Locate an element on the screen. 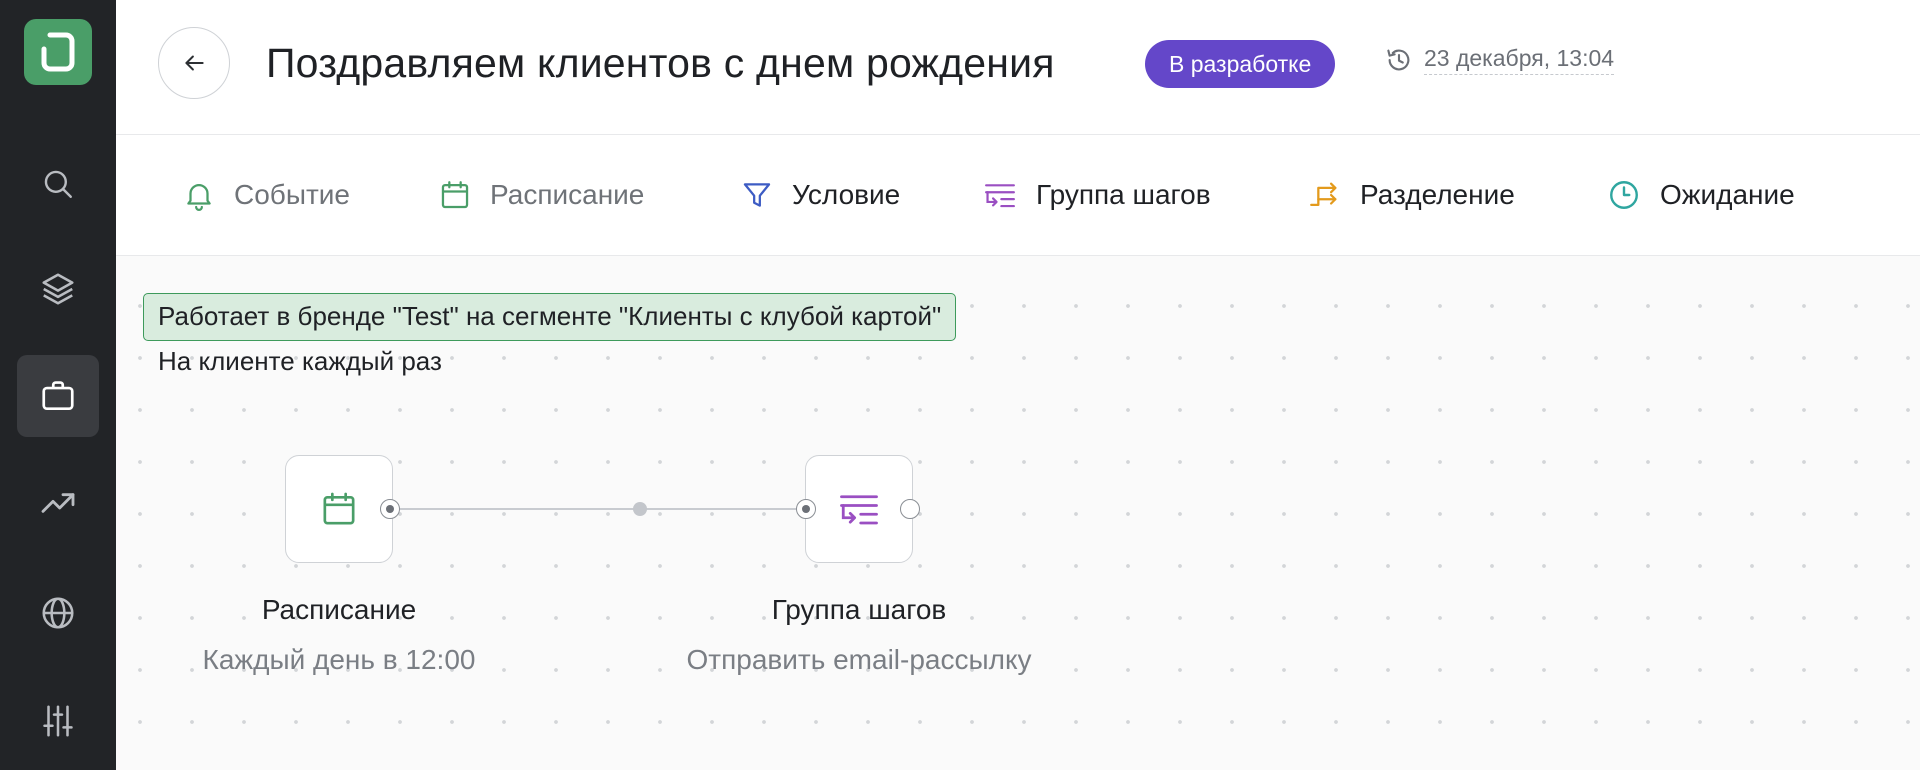 The image size is (1920, 770). node-schedule-output-port is located at coordinates (390, 509).